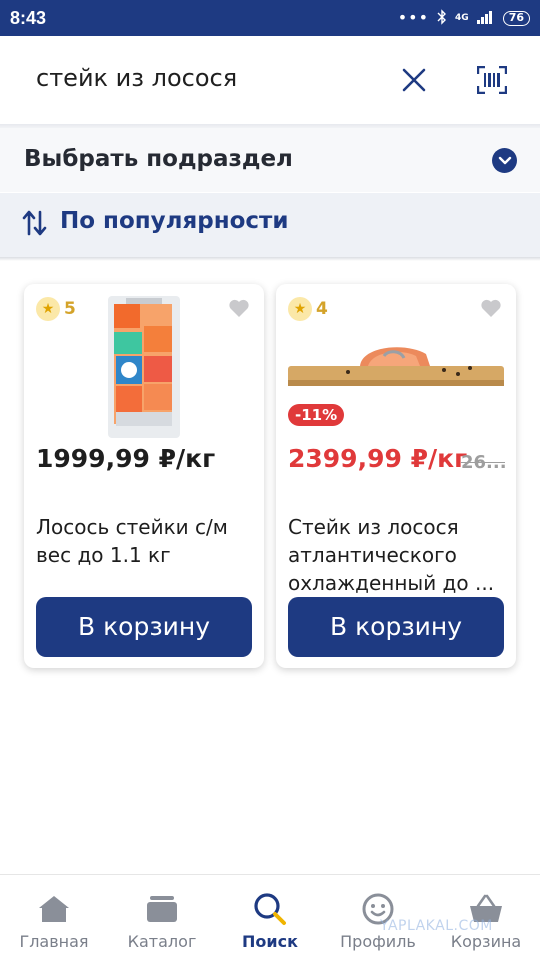  What do you see at coordinates (70, 309) in the screenshot?
I see `rating-value: 5` at bounding box center [70, 309].